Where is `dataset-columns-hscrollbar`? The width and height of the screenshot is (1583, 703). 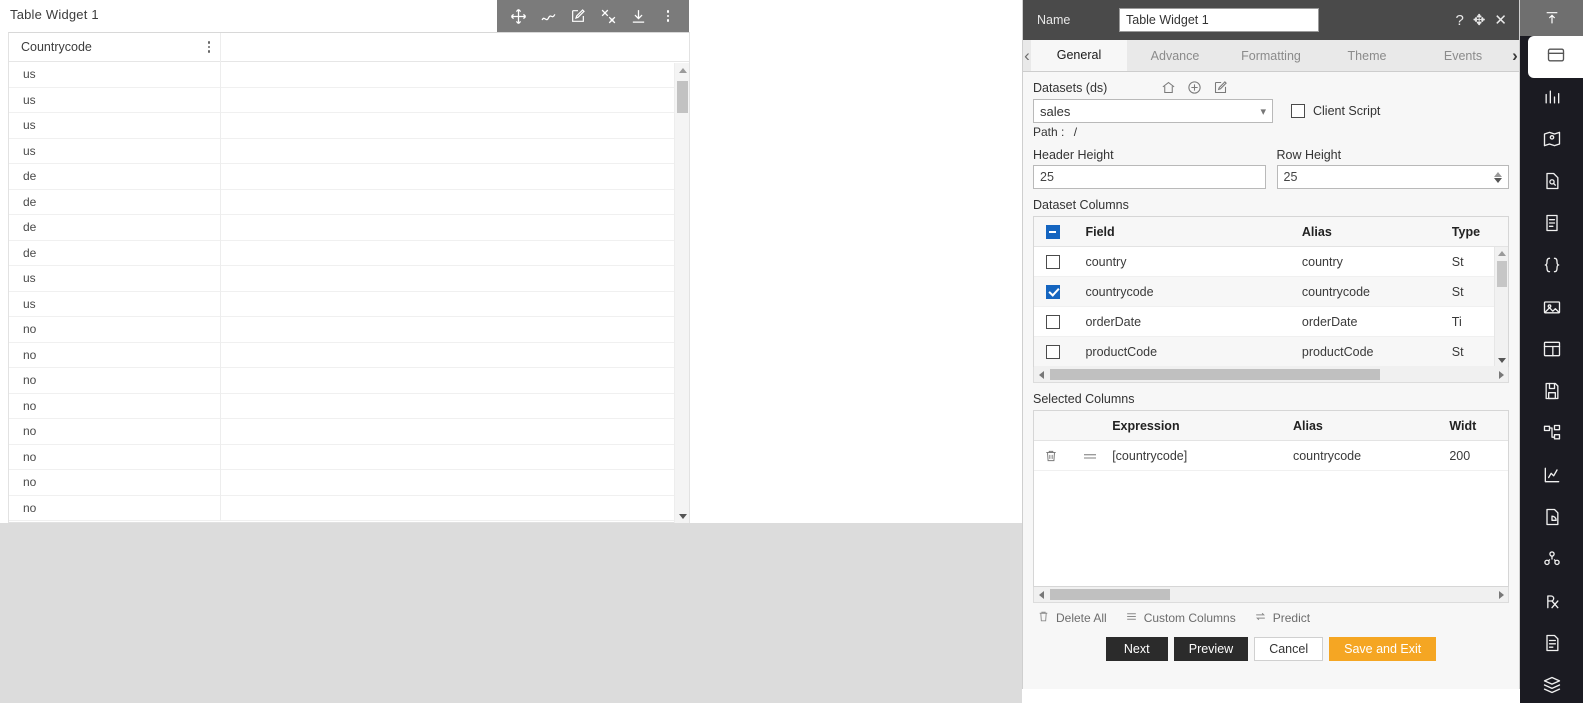
dataset-columns-hscrollbar is located at coordinates (1271, 375).